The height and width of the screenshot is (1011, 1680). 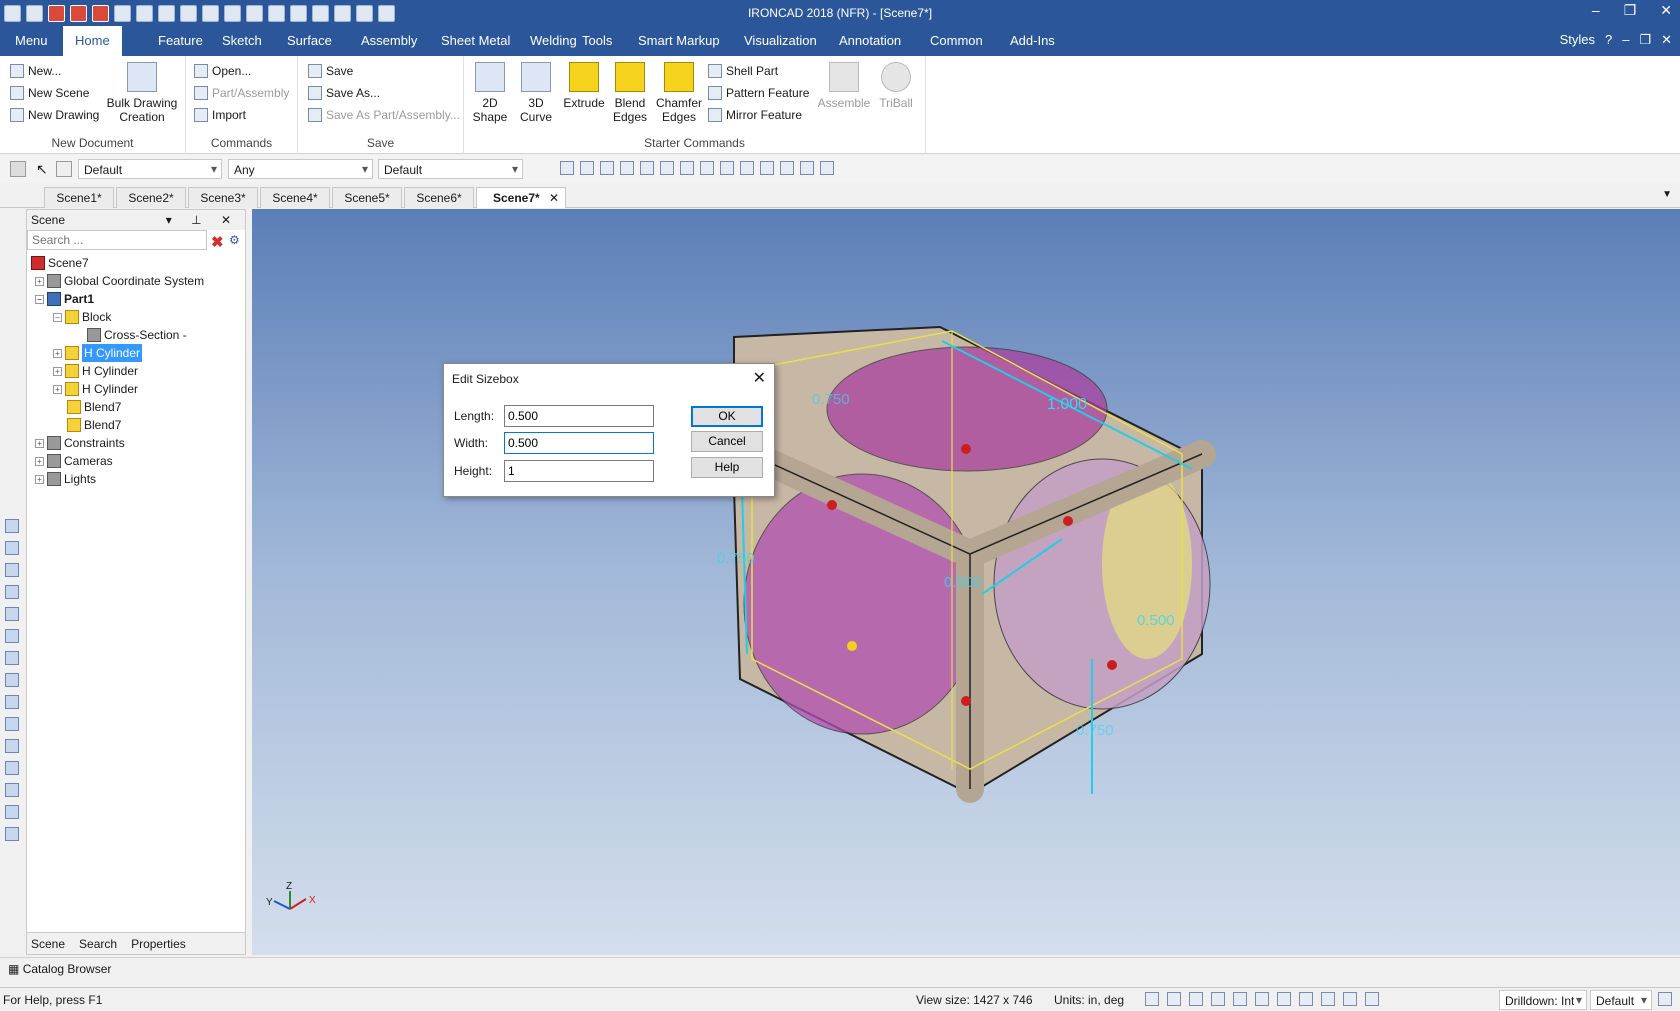 I want to click on tree-item-blend7-2: Blend7, so click(x=94, y=425).